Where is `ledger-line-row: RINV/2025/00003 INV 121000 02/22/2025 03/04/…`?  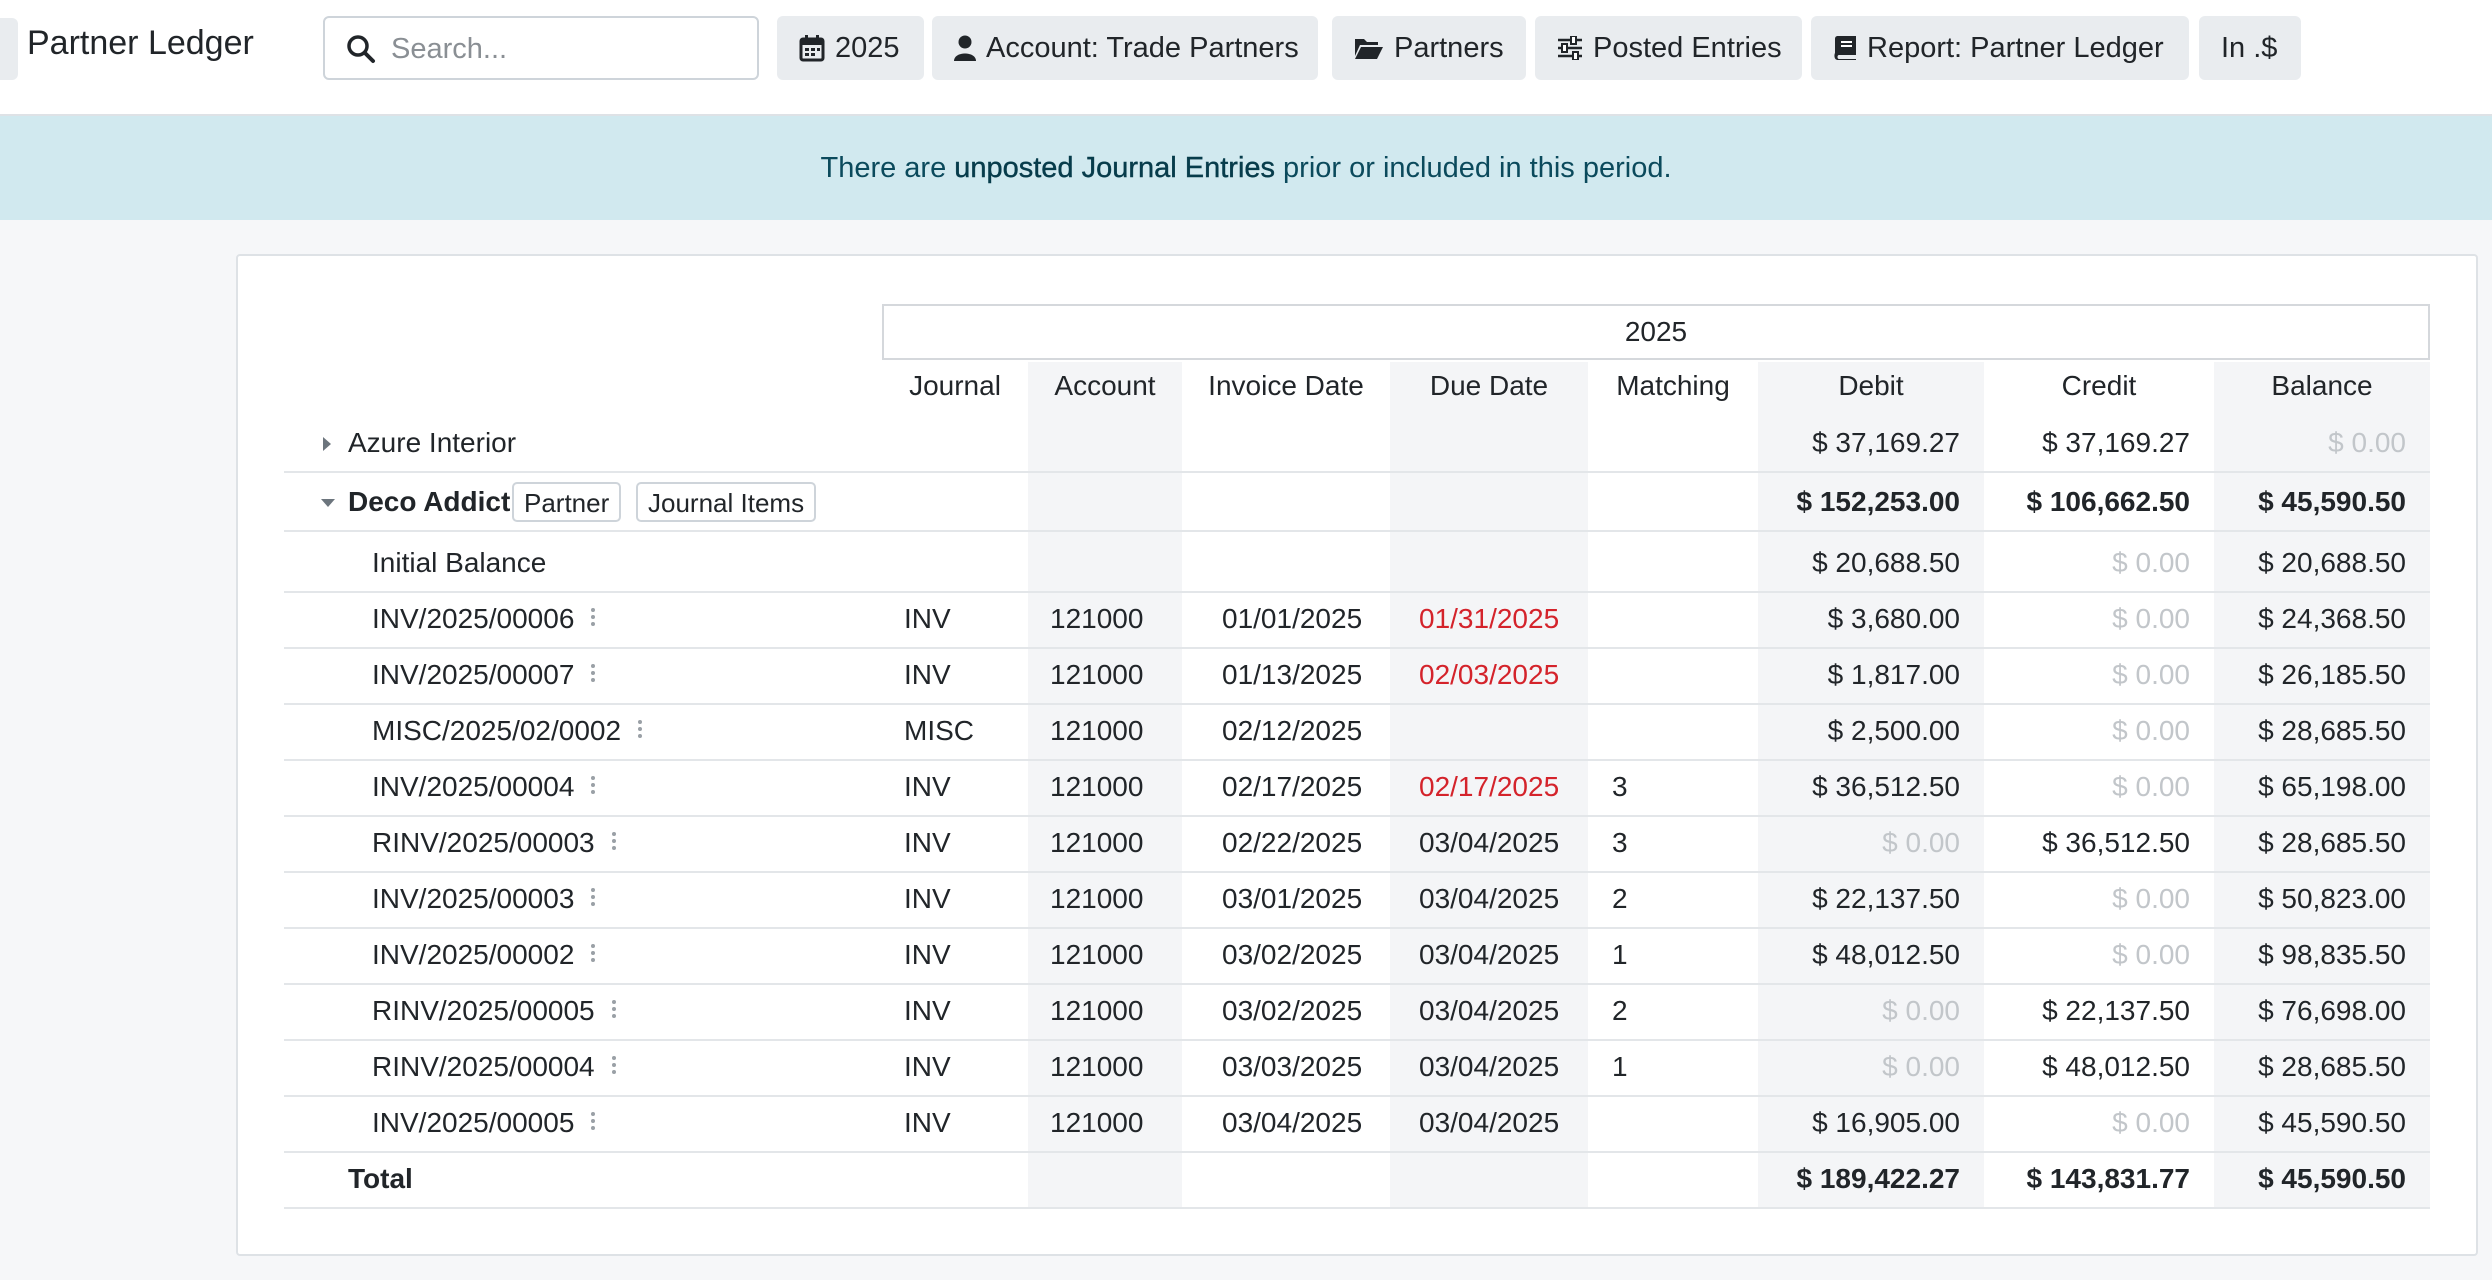
ledger-line-row: RINV/2025/00003 INV 121000 02/22/2025 03/04/… is located at coordinates (1357, 844).